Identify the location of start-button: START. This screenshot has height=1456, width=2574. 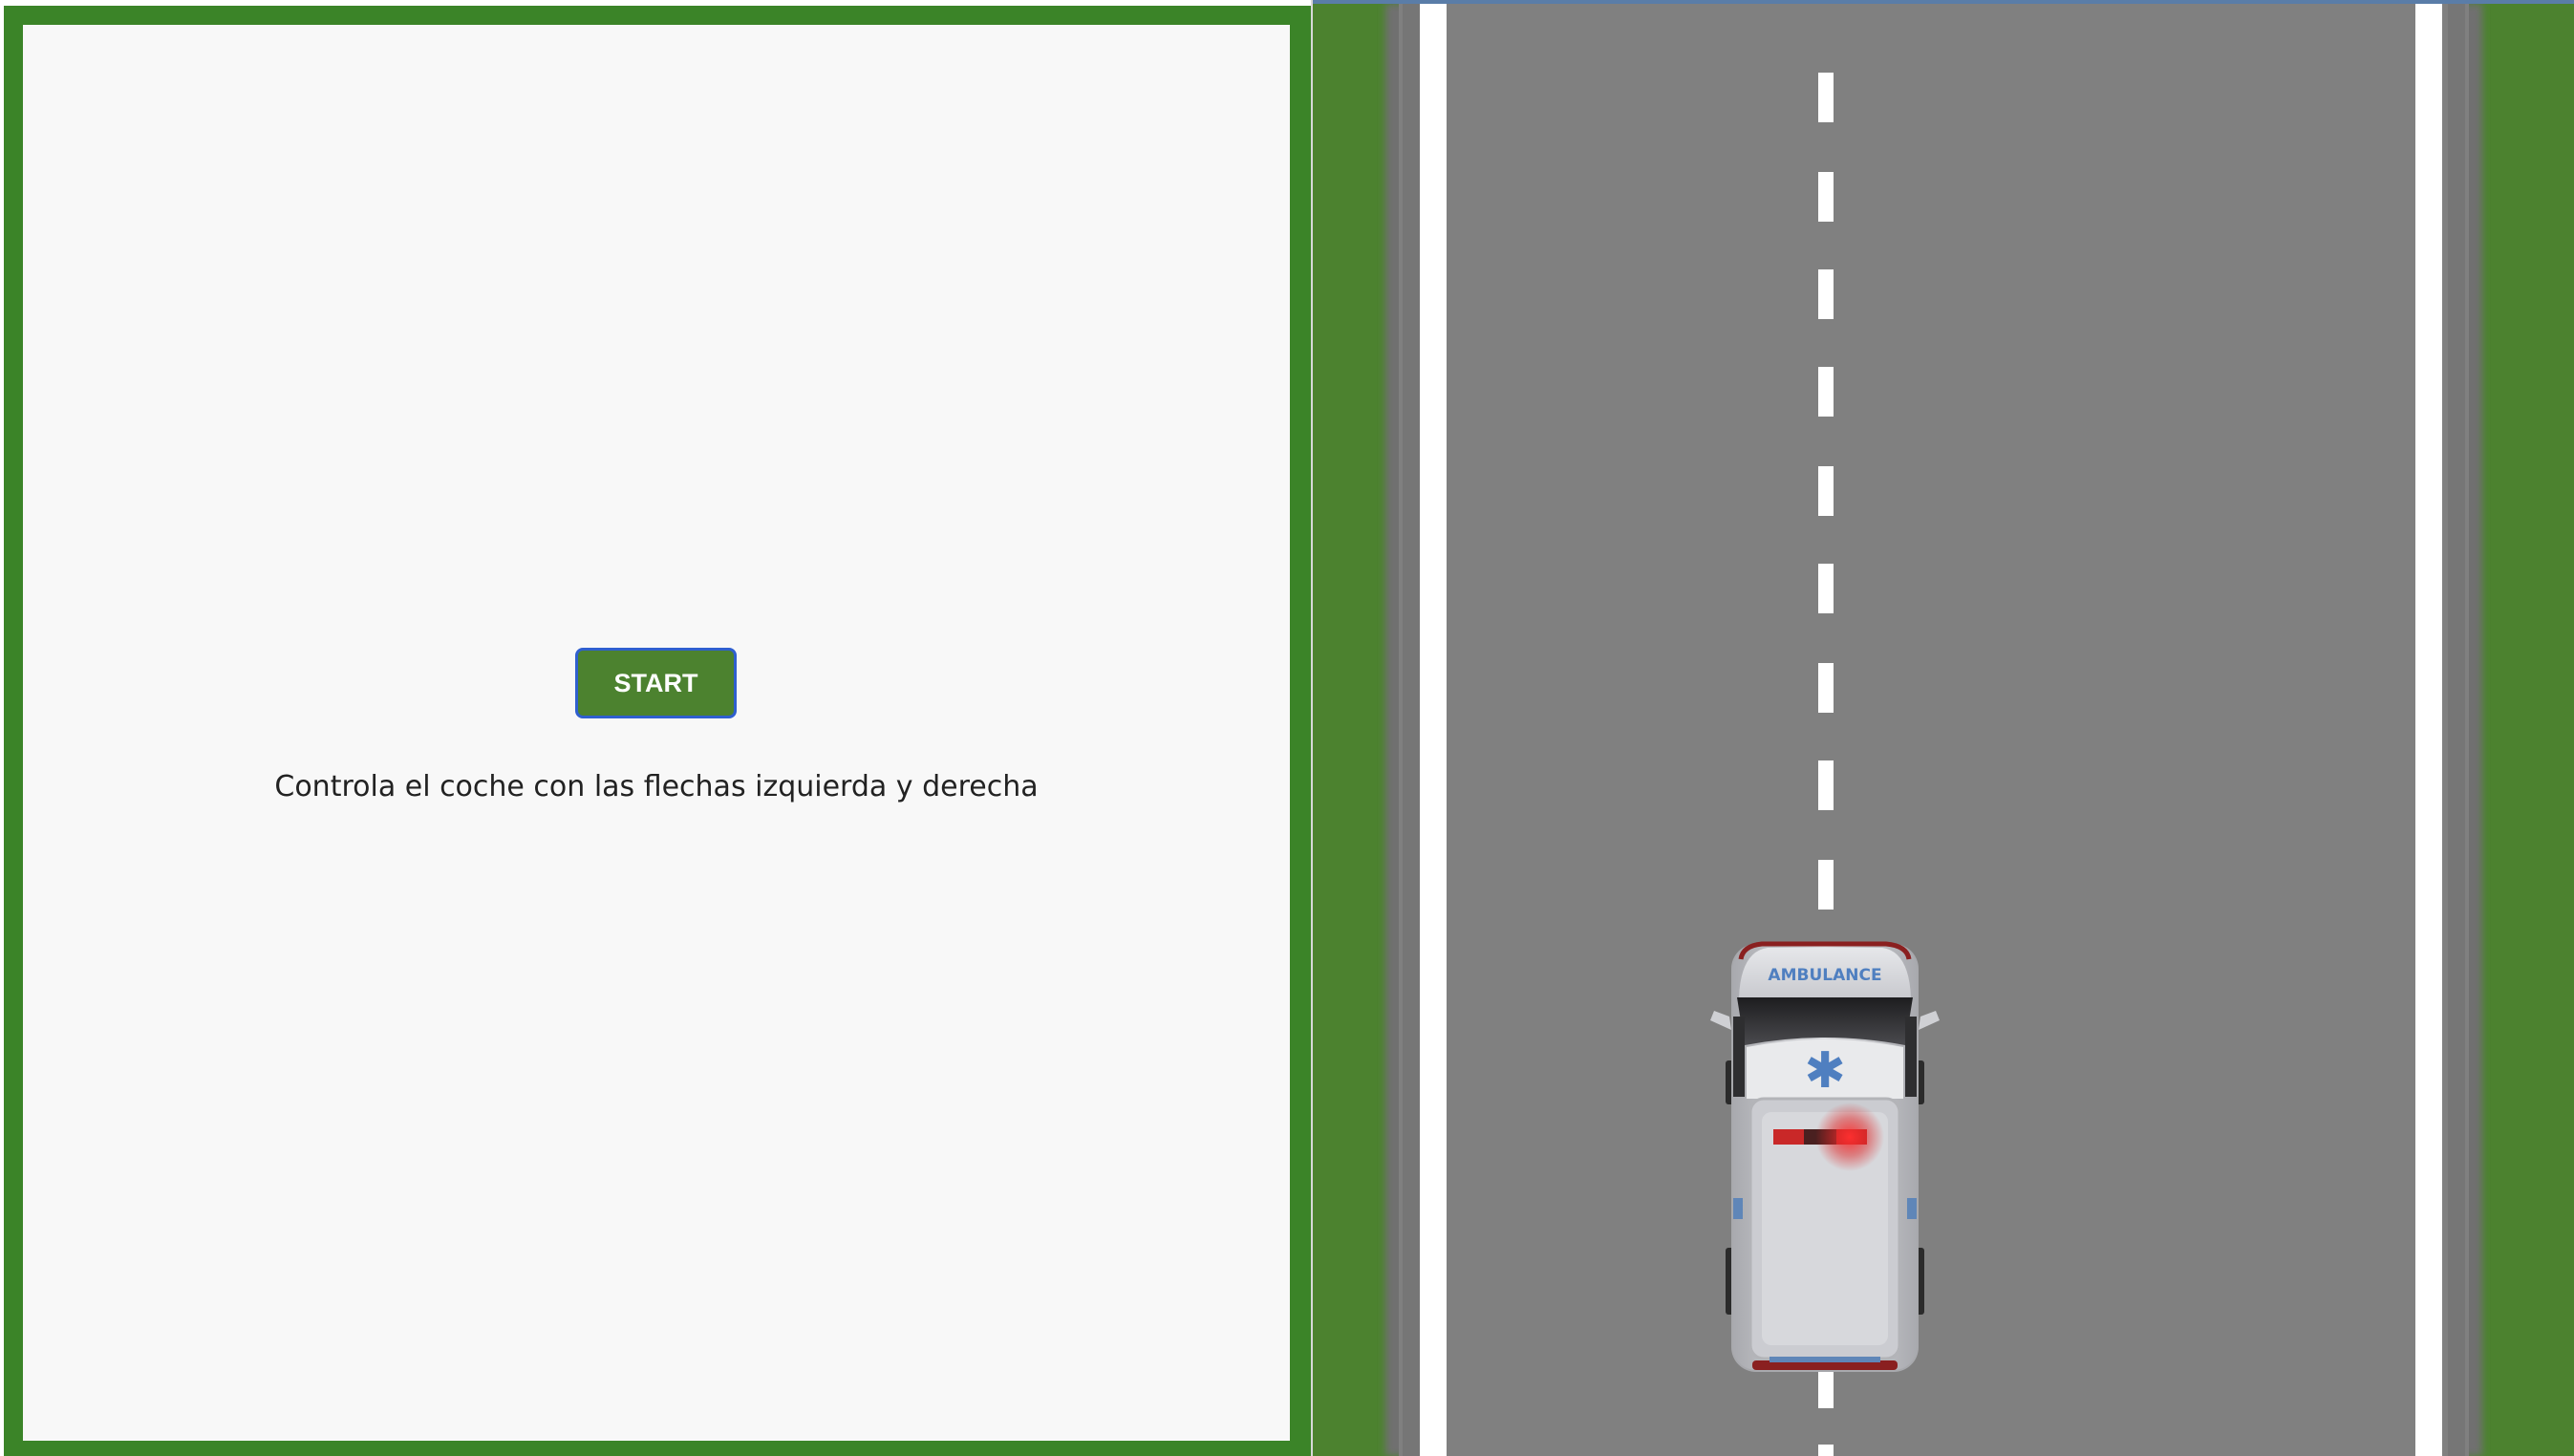
(656, 683).